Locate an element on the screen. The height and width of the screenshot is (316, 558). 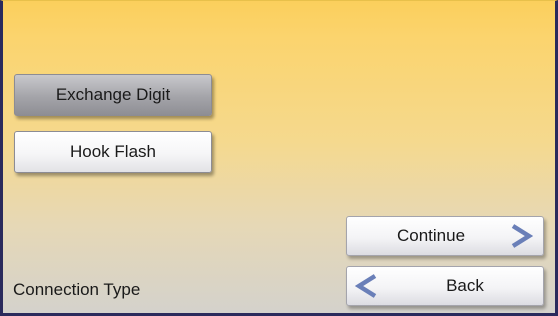
connection-type-label: Connection Type is located at coordinates (77, 289).